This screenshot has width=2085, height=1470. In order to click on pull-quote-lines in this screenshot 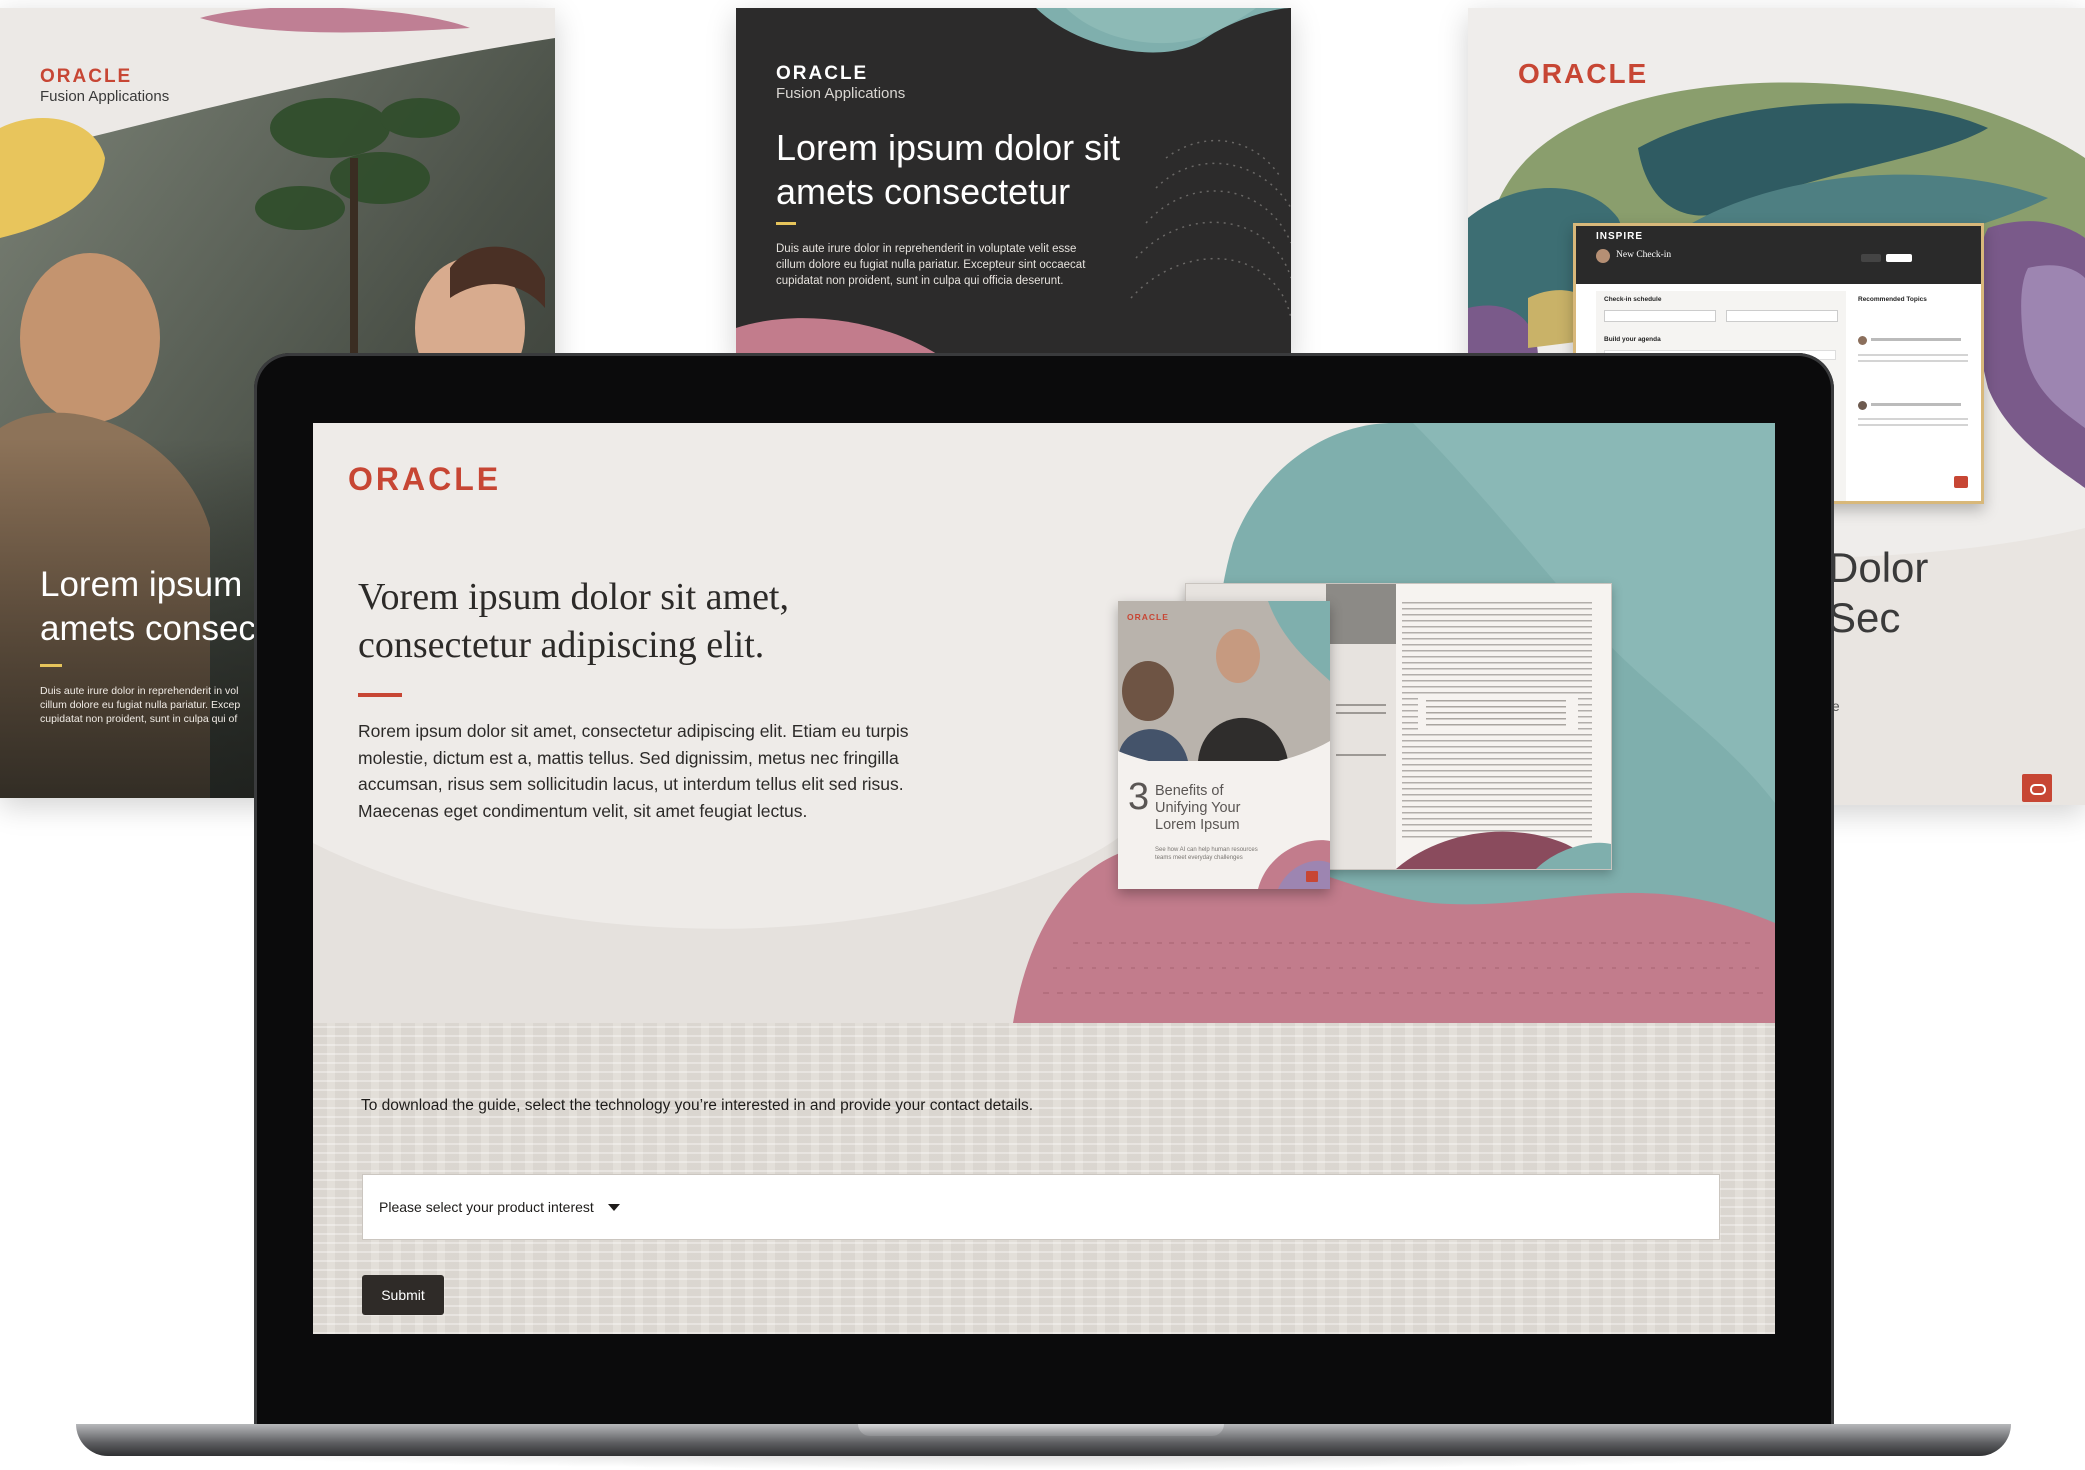, I will do `click(1496, 713)`.